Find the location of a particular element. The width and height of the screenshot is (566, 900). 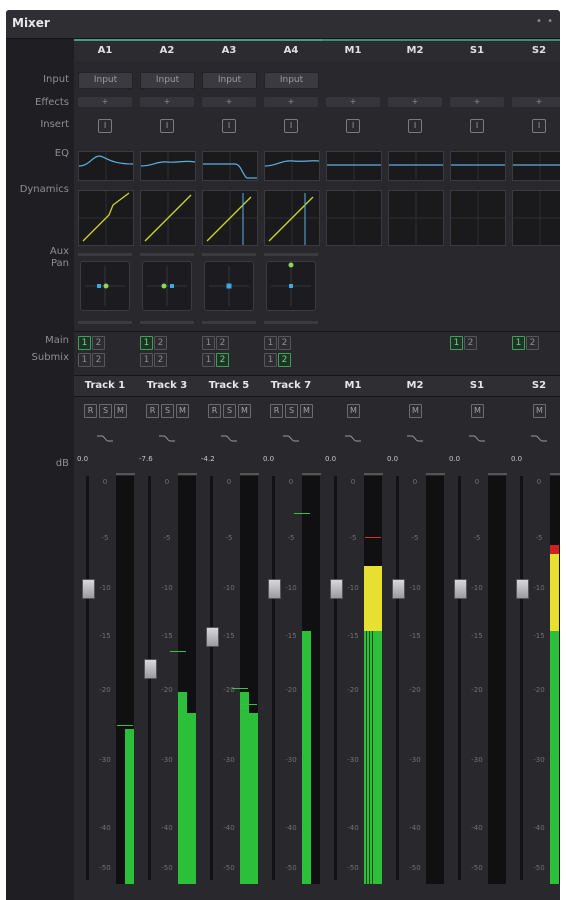

track-name: S2 is located at coordinates (534, 386).